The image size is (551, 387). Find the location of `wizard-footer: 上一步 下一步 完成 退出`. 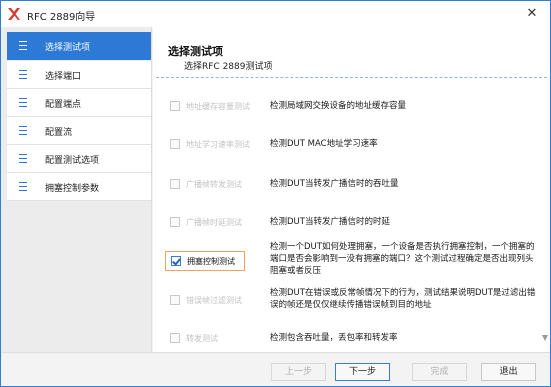

wizard-footer: 上一步 下一步 完成 退出 is located at coordinates (275, 369).